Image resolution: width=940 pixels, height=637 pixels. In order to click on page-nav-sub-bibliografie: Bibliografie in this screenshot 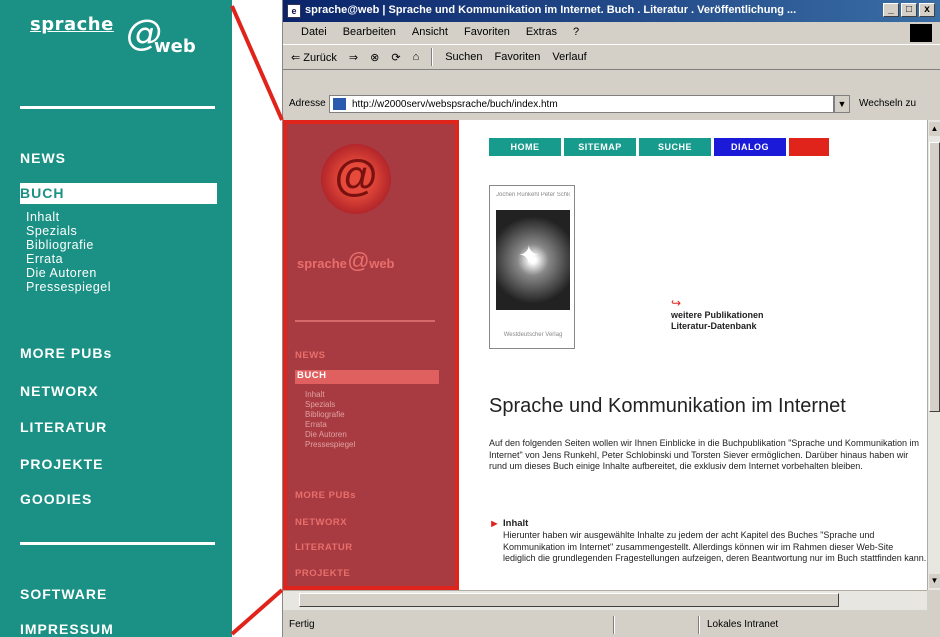, I will do `click(325, 415)`.